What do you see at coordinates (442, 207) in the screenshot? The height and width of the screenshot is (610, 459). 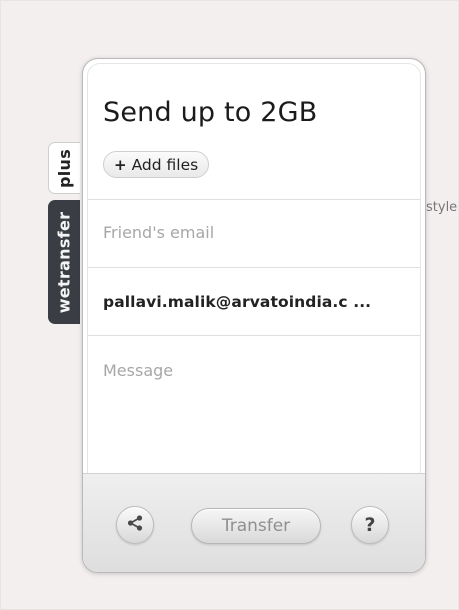 I see `background-partial-text: style` at bounding box center [442, 207].